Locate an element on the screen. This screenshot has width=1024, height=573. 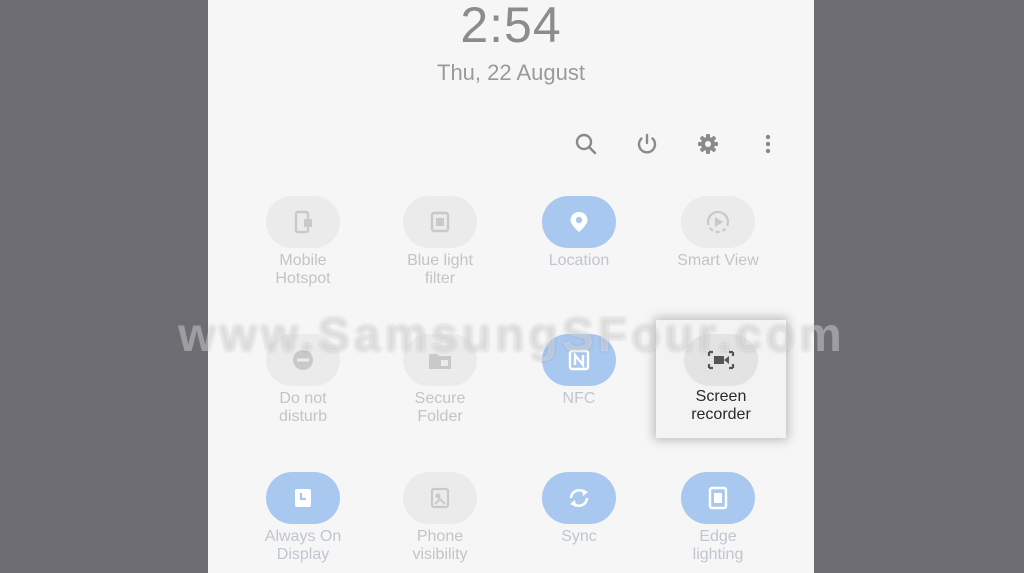
tile-nfc: NFC is located at coordinates (579, 394).